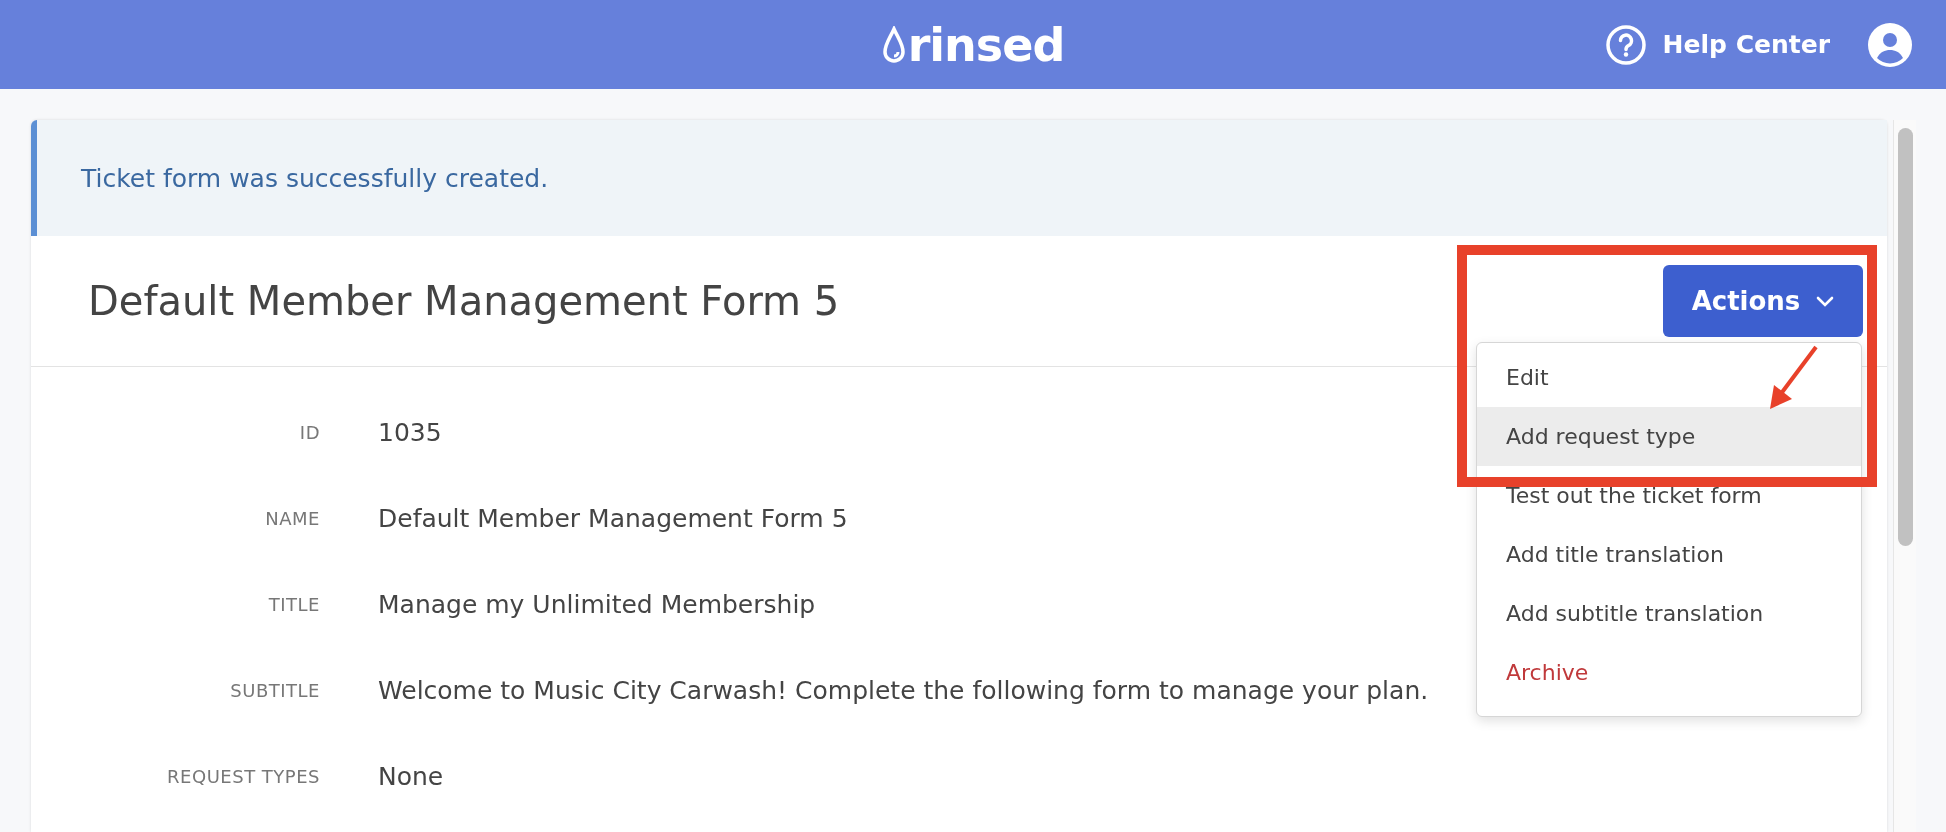 The height and width of the screenshot is (832, 1946). I want to click on field-label: NAME, so click(292, 518).